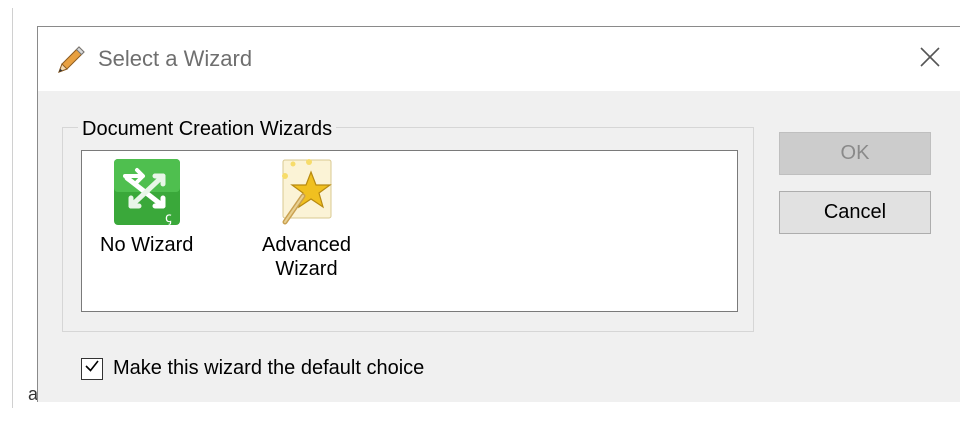 This screenshot has width=960, height=421. I want to click on dialog-title: Select a Wizard, so click(175, 58).